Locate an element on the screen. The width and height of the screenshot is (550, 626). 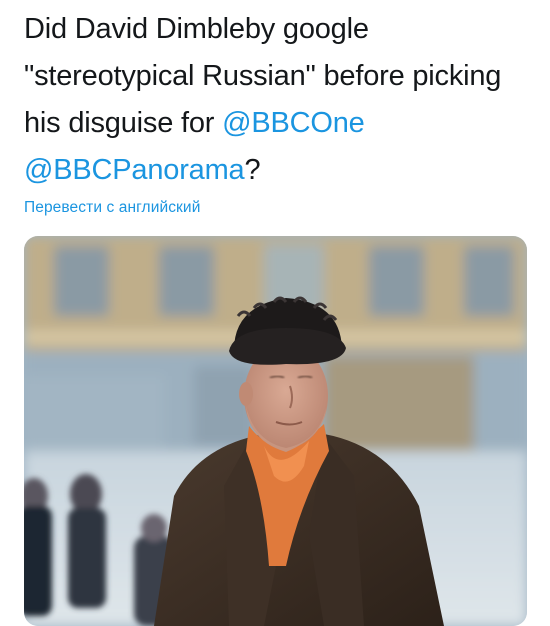
mention-bbcpanorama-link: @BBCPanorama is located at coordinates (134, 170).